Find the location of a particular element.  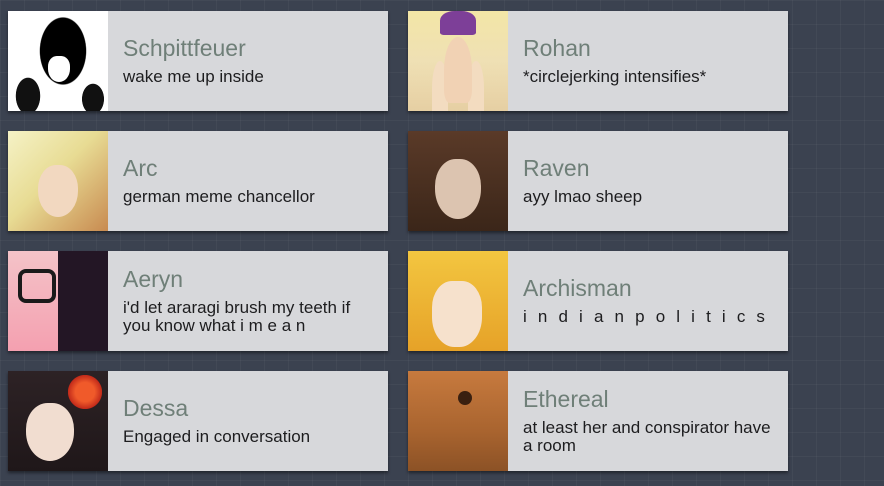

user-status: at least her and conspirator have a room is located at coordinates (647, 436).